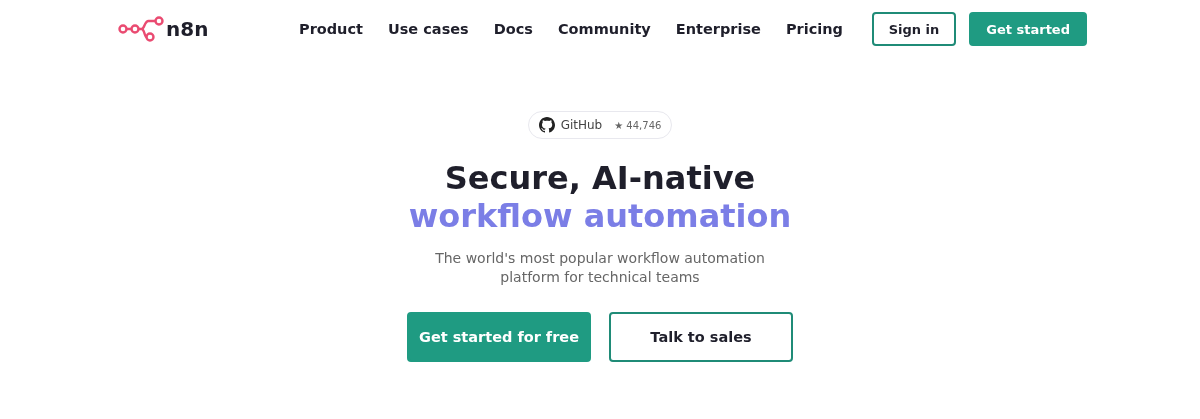  What do you see at coordinates (428, 29) in the screenshot?
I see `nav-link: Use cases` at bounding box center [428, 29].